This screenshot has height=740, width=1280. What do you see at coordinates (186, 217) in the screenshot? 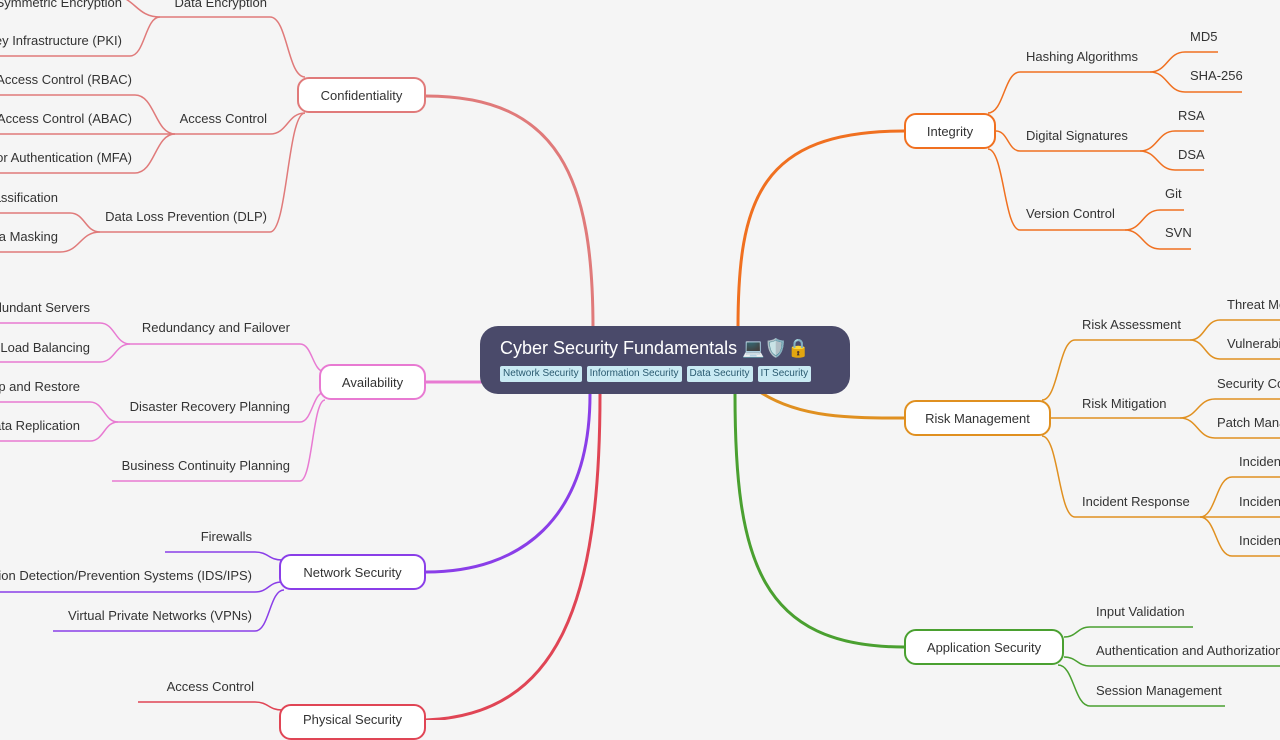
I see `node-dlp: Data Loss Prevention (DLP)` at bounding box center [186, 217].